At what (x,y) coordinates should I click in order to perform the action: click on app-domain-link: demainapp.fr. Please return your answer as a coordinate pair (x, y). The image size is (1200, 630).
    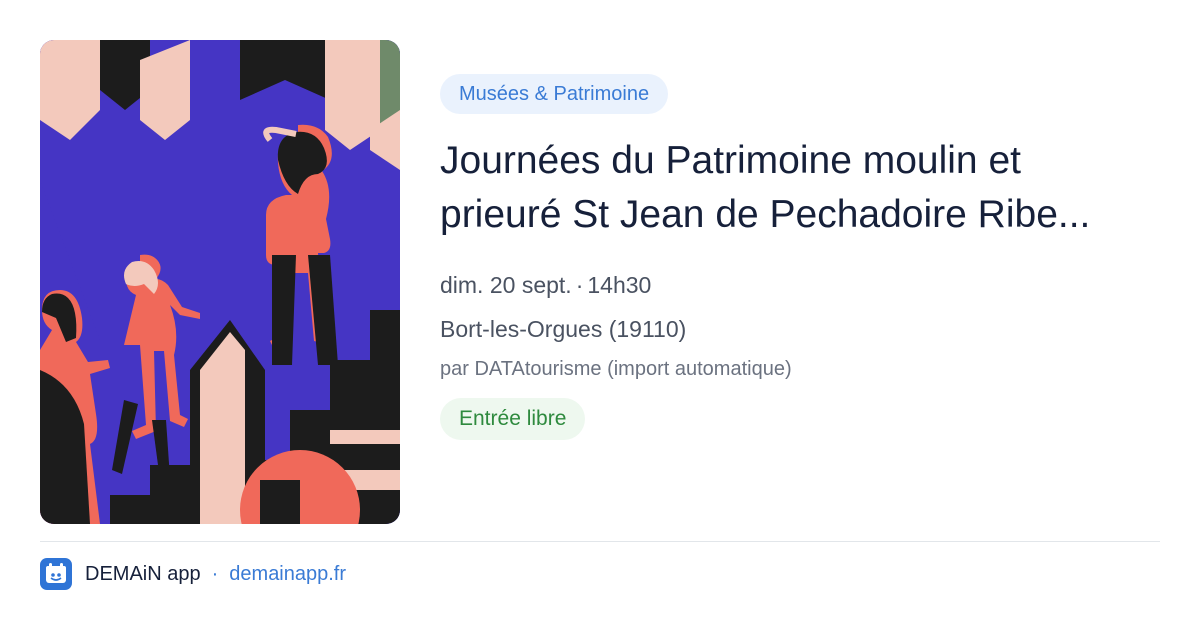
    Looking at the image, I should click on (287, 574).